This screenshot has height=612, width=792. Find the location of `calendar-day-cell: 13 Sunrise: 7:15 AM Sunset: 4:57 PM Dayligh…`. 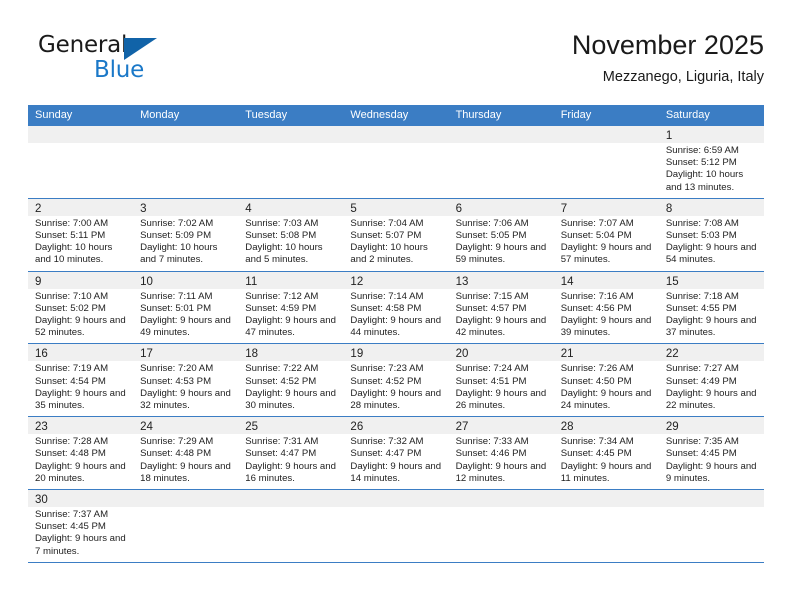

calendar-day-cell: 13 Sunrise: 7:15 AM Sunset: 4:57 PM Dayligh… is located at coordinates (501, 307).